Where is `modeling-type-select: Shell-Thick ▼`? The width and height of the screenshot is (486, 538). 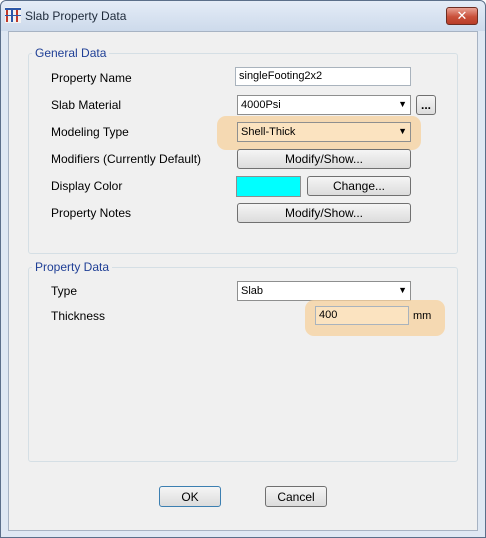
modeling-type-select: Shell-Thick ▼ is located at coordinates (324, 132).